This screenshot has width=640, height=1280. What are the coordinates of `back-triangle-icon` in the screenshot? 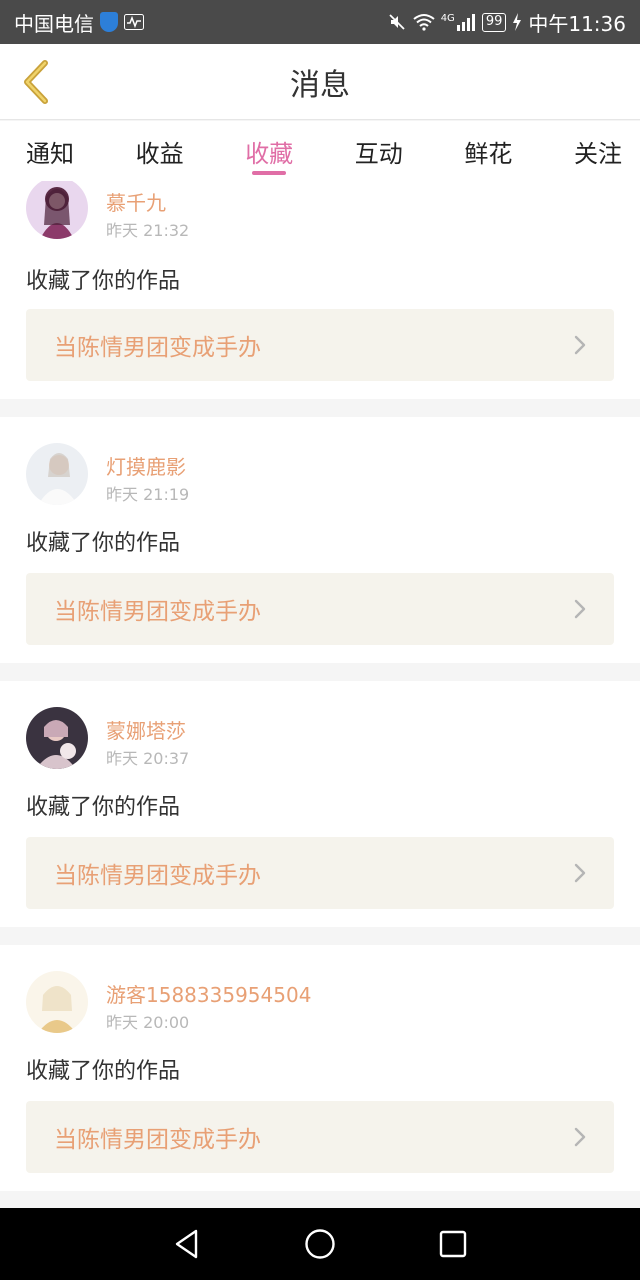 It's located at (186, 1244).